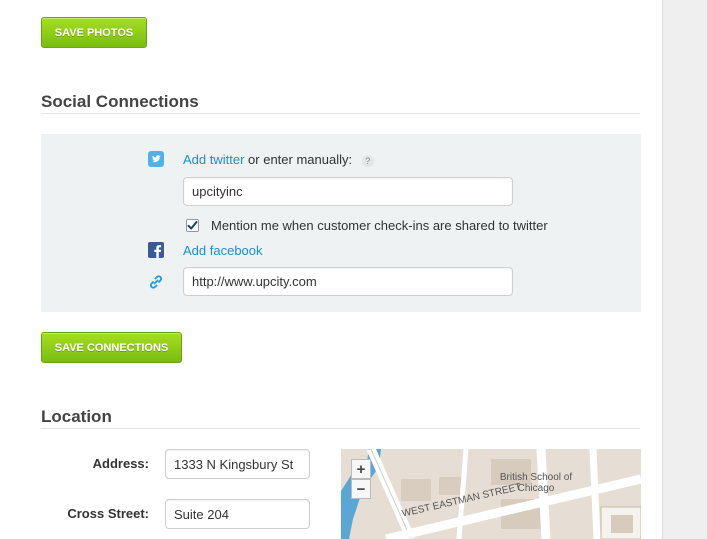  Describe the element at coordinates (76, 416) in the screenshot. I see `location-title: Location` at that location.